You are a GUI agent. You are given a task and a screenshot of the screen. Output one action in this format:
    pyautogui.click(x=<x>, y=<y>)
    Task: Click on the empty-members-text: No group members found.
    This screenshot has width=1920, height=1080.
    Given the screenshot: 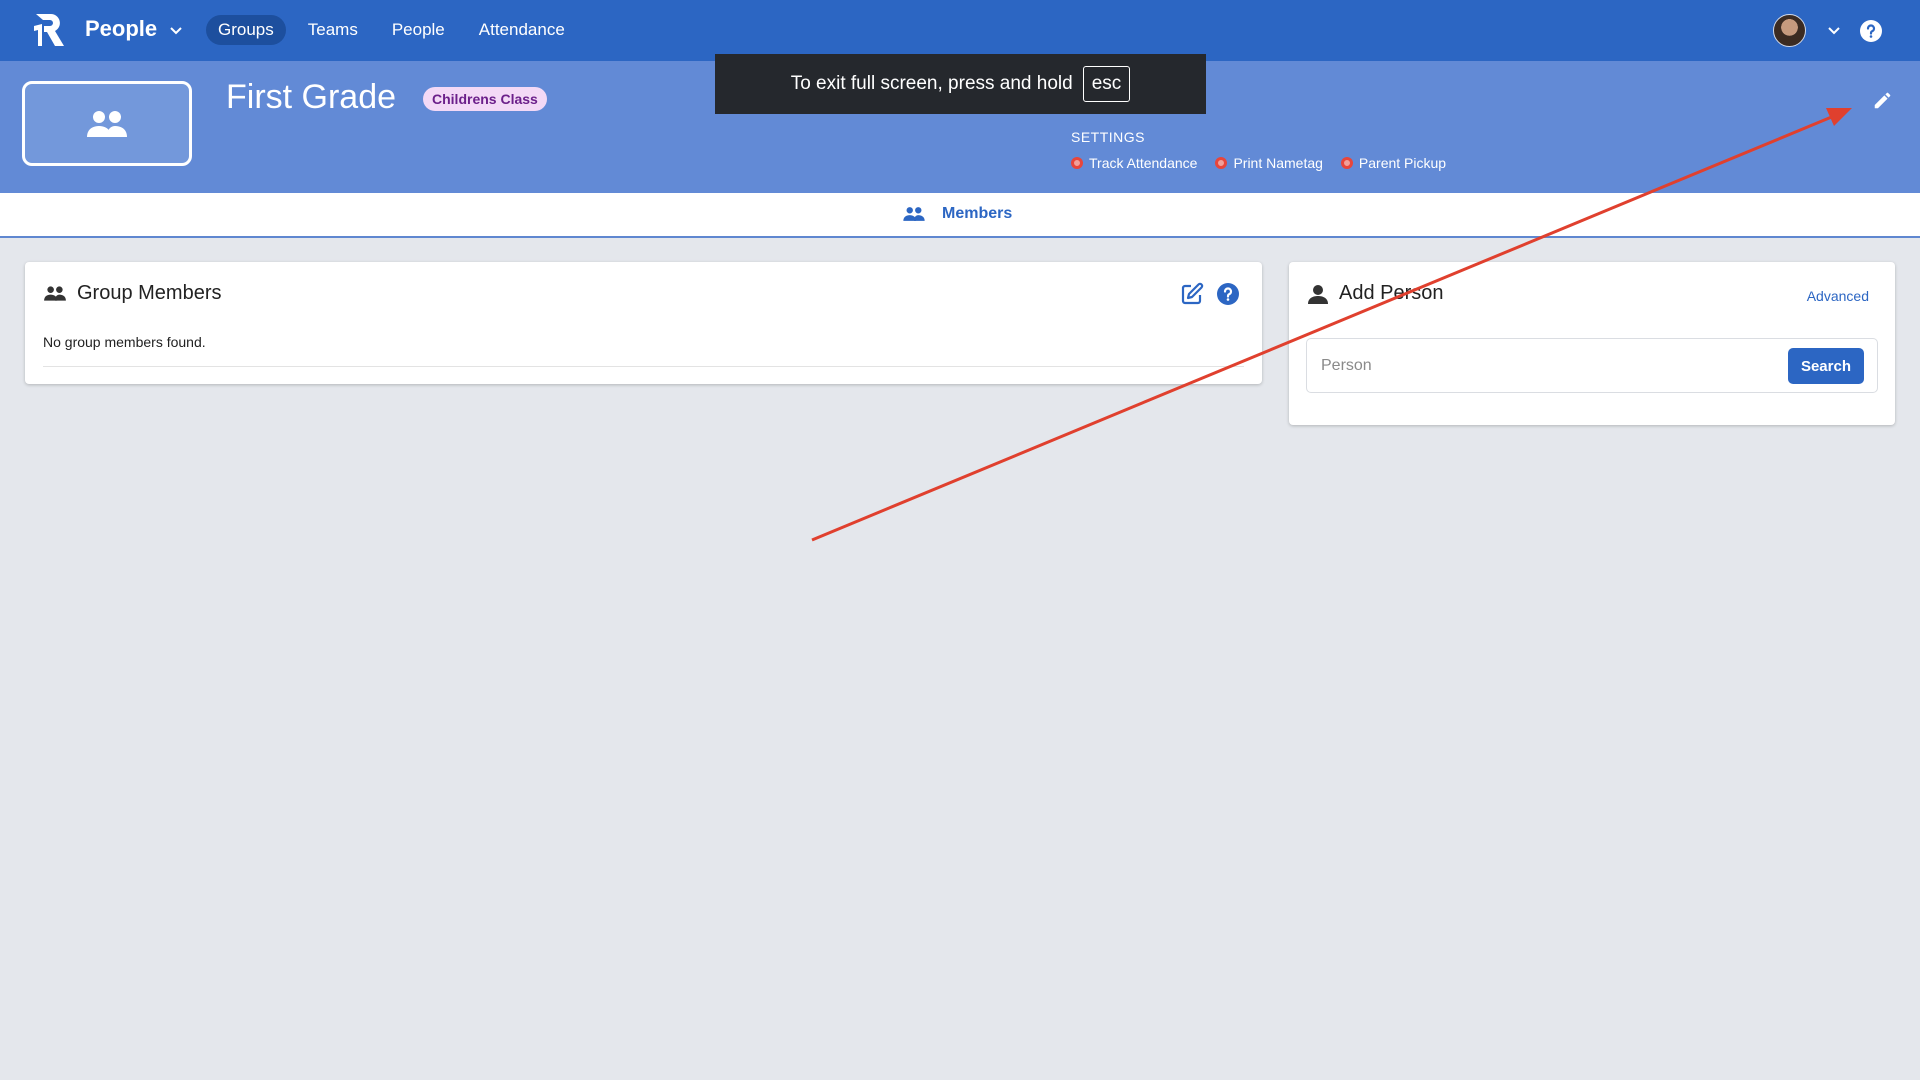 What is the action you would take?
    pyautogui.click(x=124, y=342)
    